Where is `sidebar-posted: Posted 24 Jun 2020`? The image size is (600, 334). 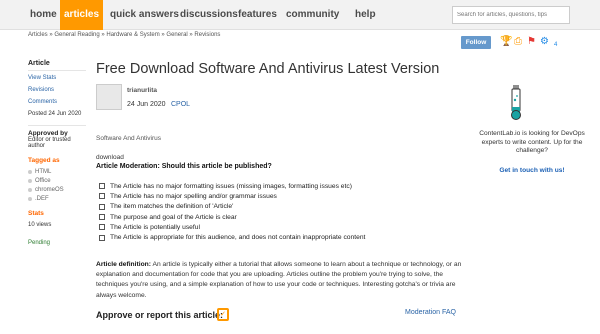 sidebar-posted: Posted 24 Jun 2020 is located at coordinates (55, 114).